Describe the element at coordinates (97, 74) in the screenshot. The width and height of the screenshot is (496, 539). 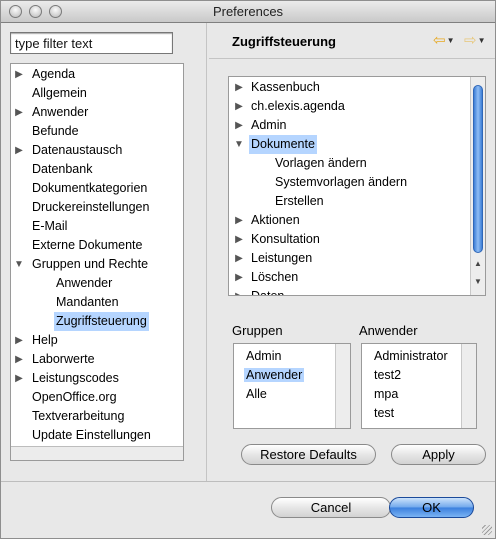
I see `nav-item: ▶ Agenda` at that location.